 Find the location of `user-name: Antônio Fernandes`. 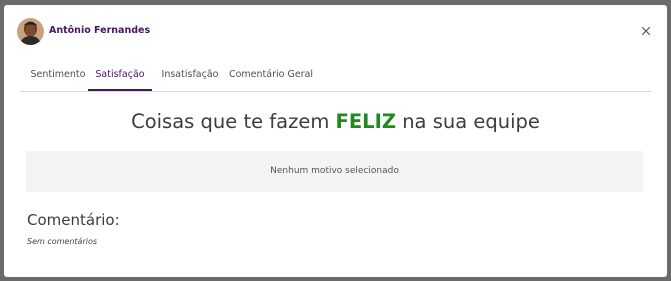

user-name: Antônio Fernandes is located at coordinates (100, 30).